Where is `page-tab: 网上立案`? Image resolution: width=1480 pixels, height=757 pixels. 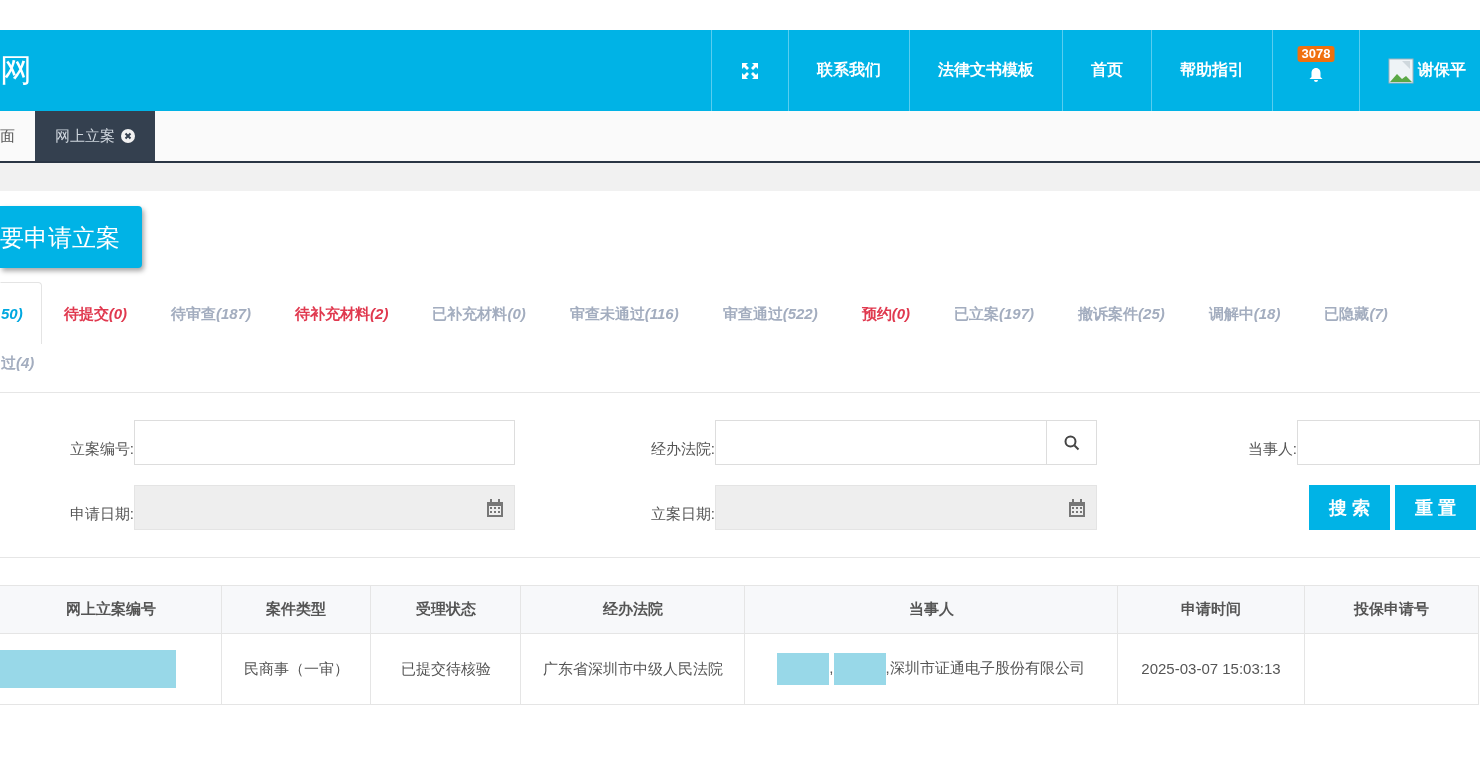 page-tab: 网上立案 is located at coordinates (95, 136).